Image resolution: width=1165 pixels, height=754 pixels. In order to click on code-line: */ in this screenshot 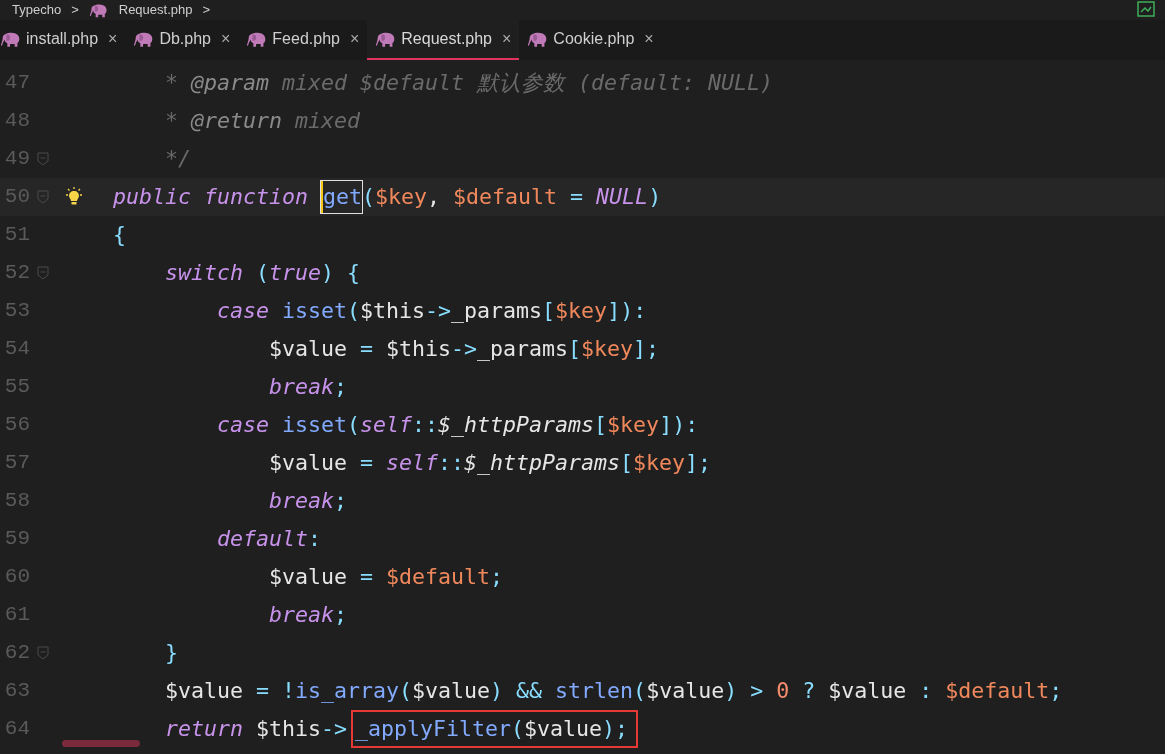, I will do `click(177, 158)`.